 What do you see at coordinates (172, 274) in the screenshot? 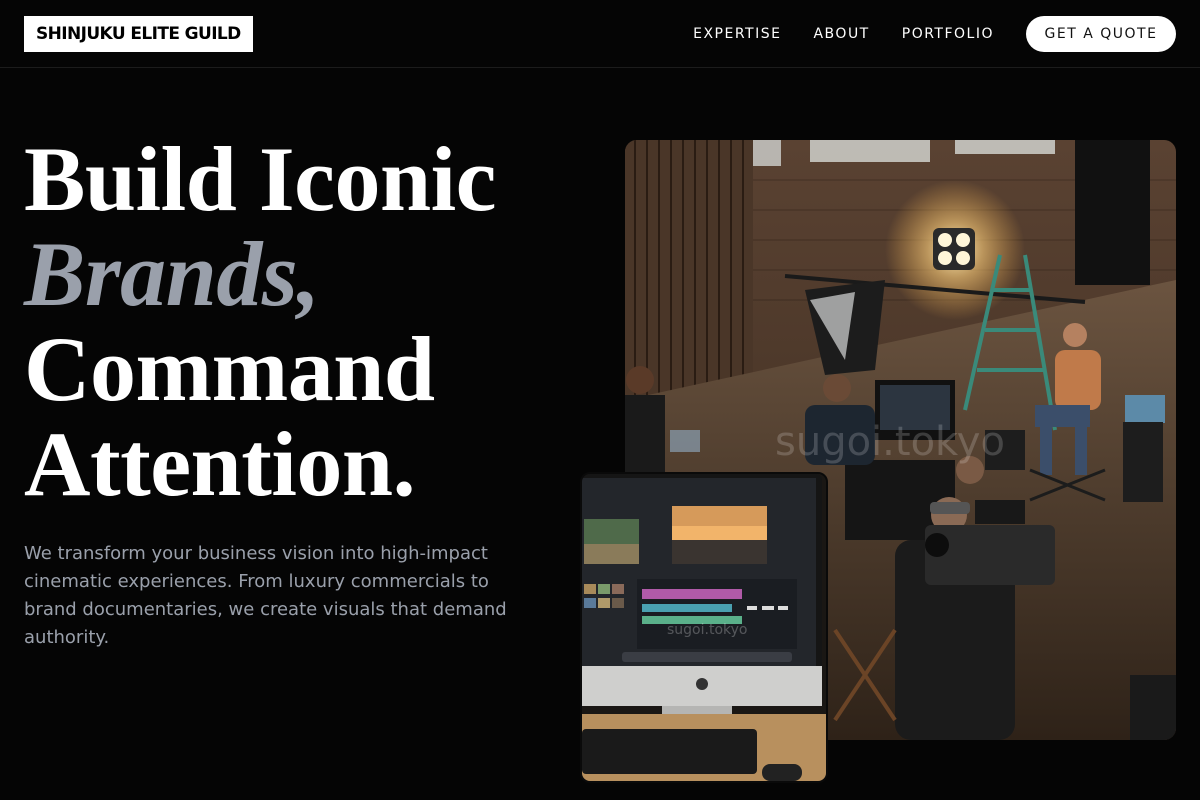
I see `headline-line-2: Brands,` at bounding box center [172, 274].